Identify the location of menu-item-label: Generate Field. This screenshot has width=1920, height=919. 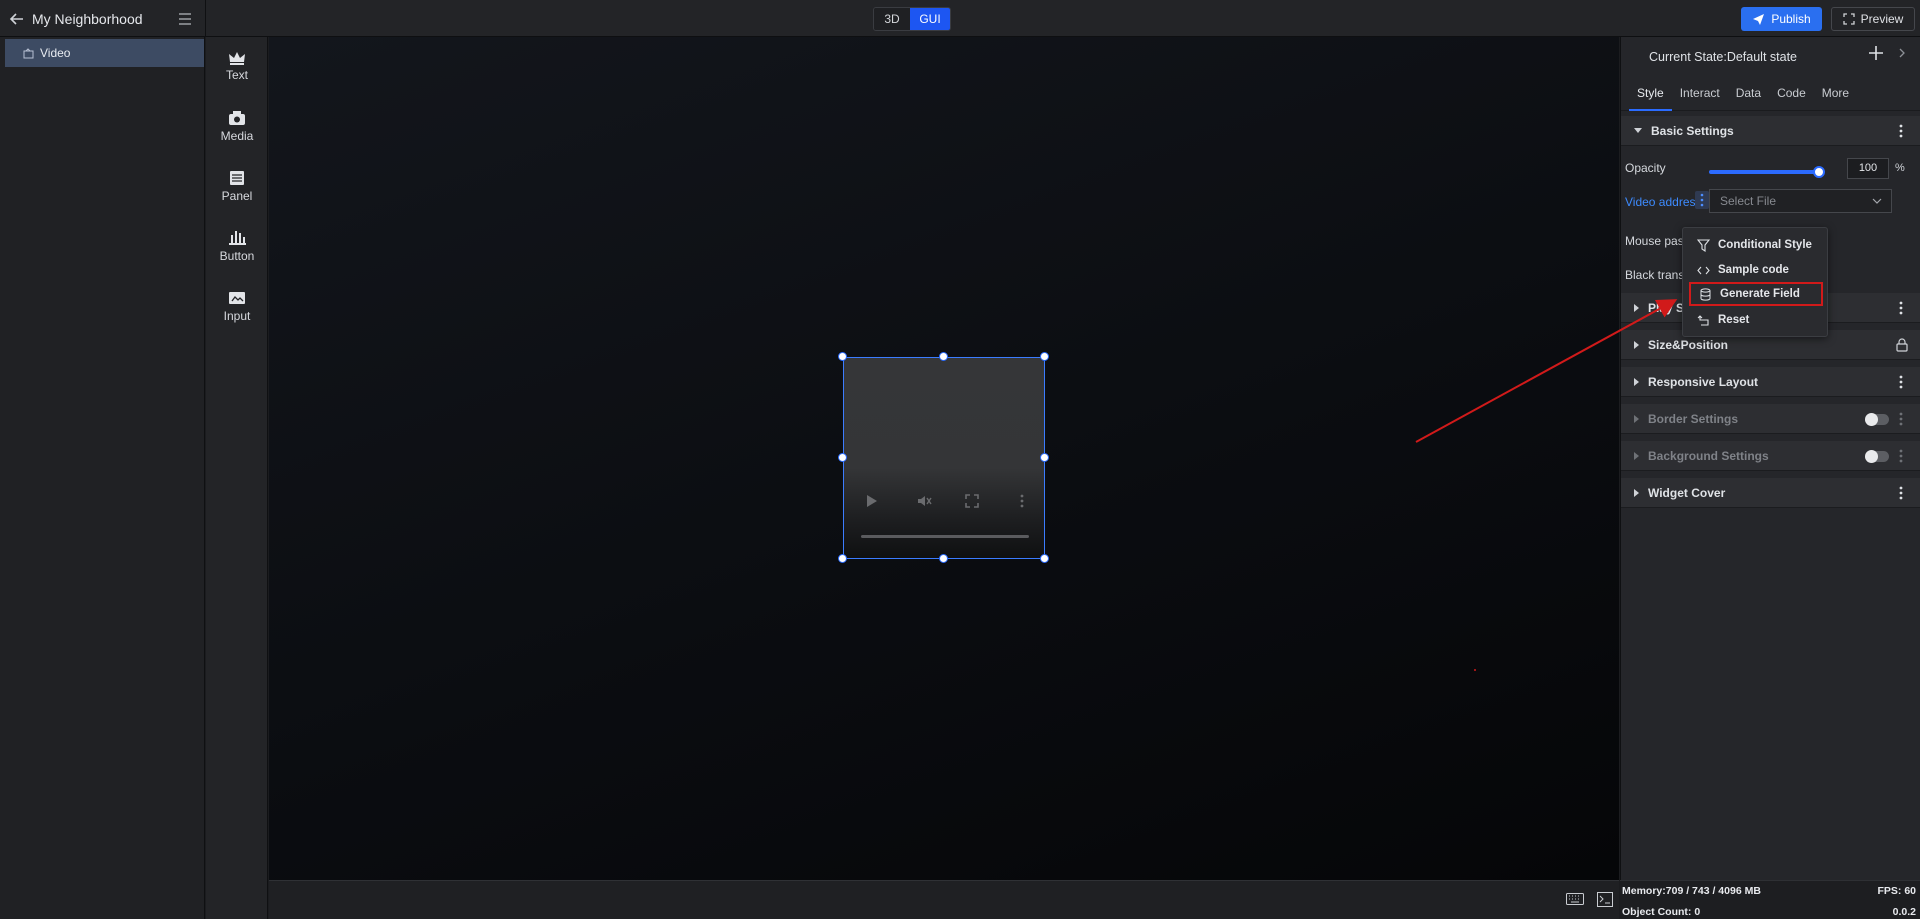
(1760, 294).